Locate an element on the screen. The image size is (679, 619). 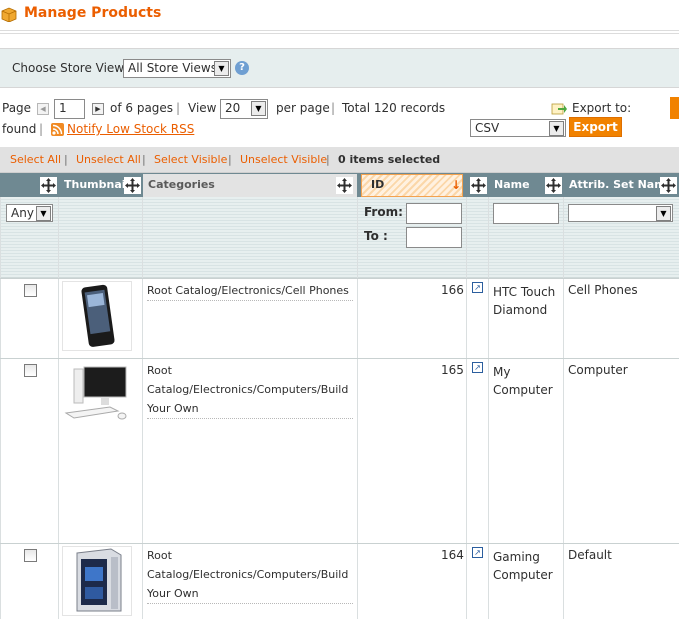
per-page-select: 20 ▼ is located at coordinates (244, 109).